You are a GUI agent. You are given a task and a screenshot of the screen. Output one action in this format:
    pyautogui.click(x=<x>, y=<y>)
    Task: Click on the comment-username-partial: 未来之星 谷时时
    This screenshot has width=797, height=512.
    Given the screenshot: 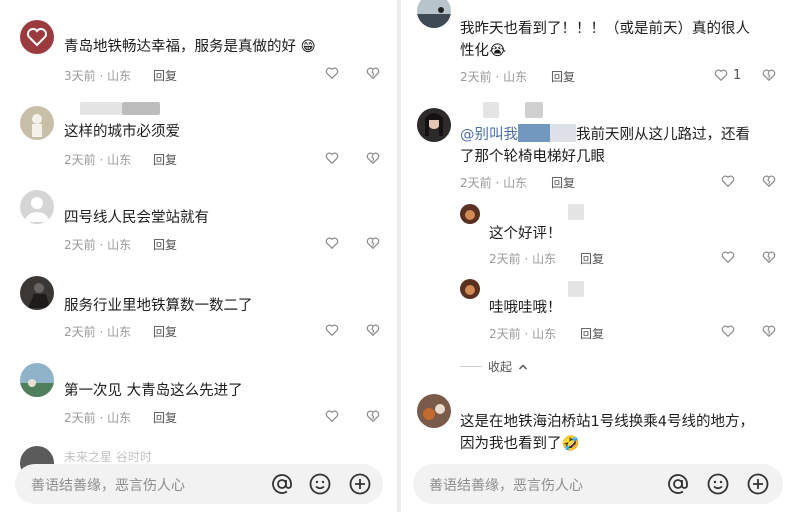 What is the action you would take?
    pyautogui.click(x=108, y=457)
    